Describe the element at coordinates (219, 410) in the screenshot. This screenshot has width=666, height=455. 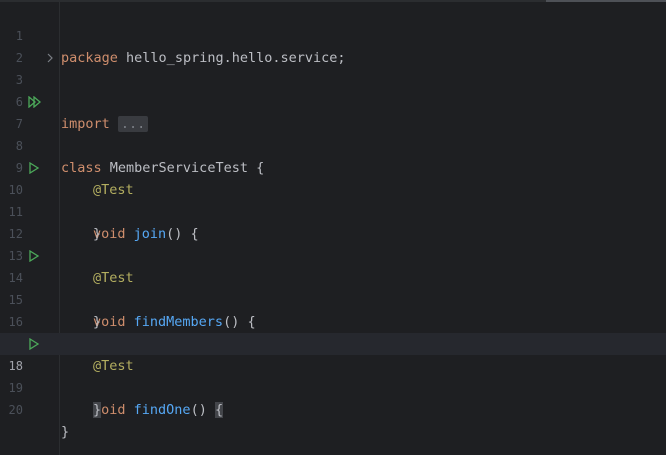
I see `matched-brace: {` at that location.